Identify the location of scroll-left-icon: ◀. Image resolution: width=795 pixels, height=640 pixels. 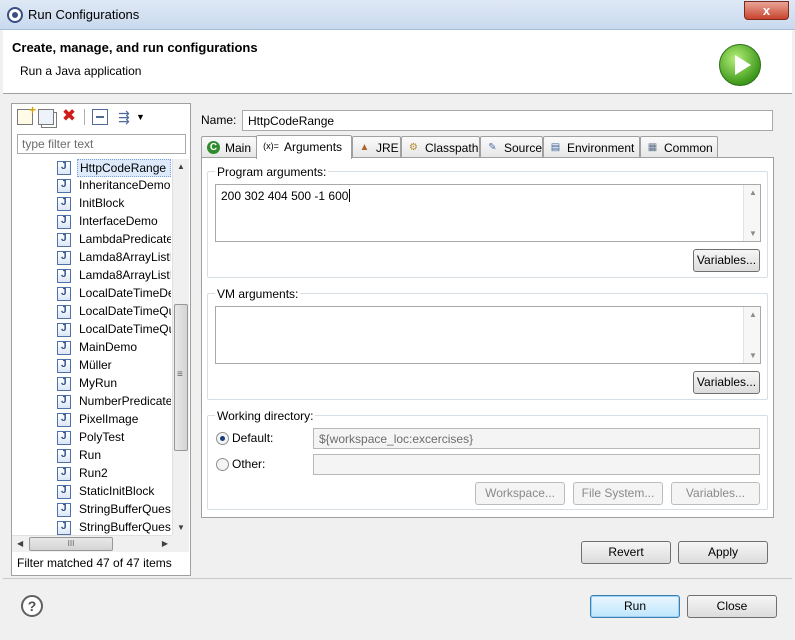
(20, 543).